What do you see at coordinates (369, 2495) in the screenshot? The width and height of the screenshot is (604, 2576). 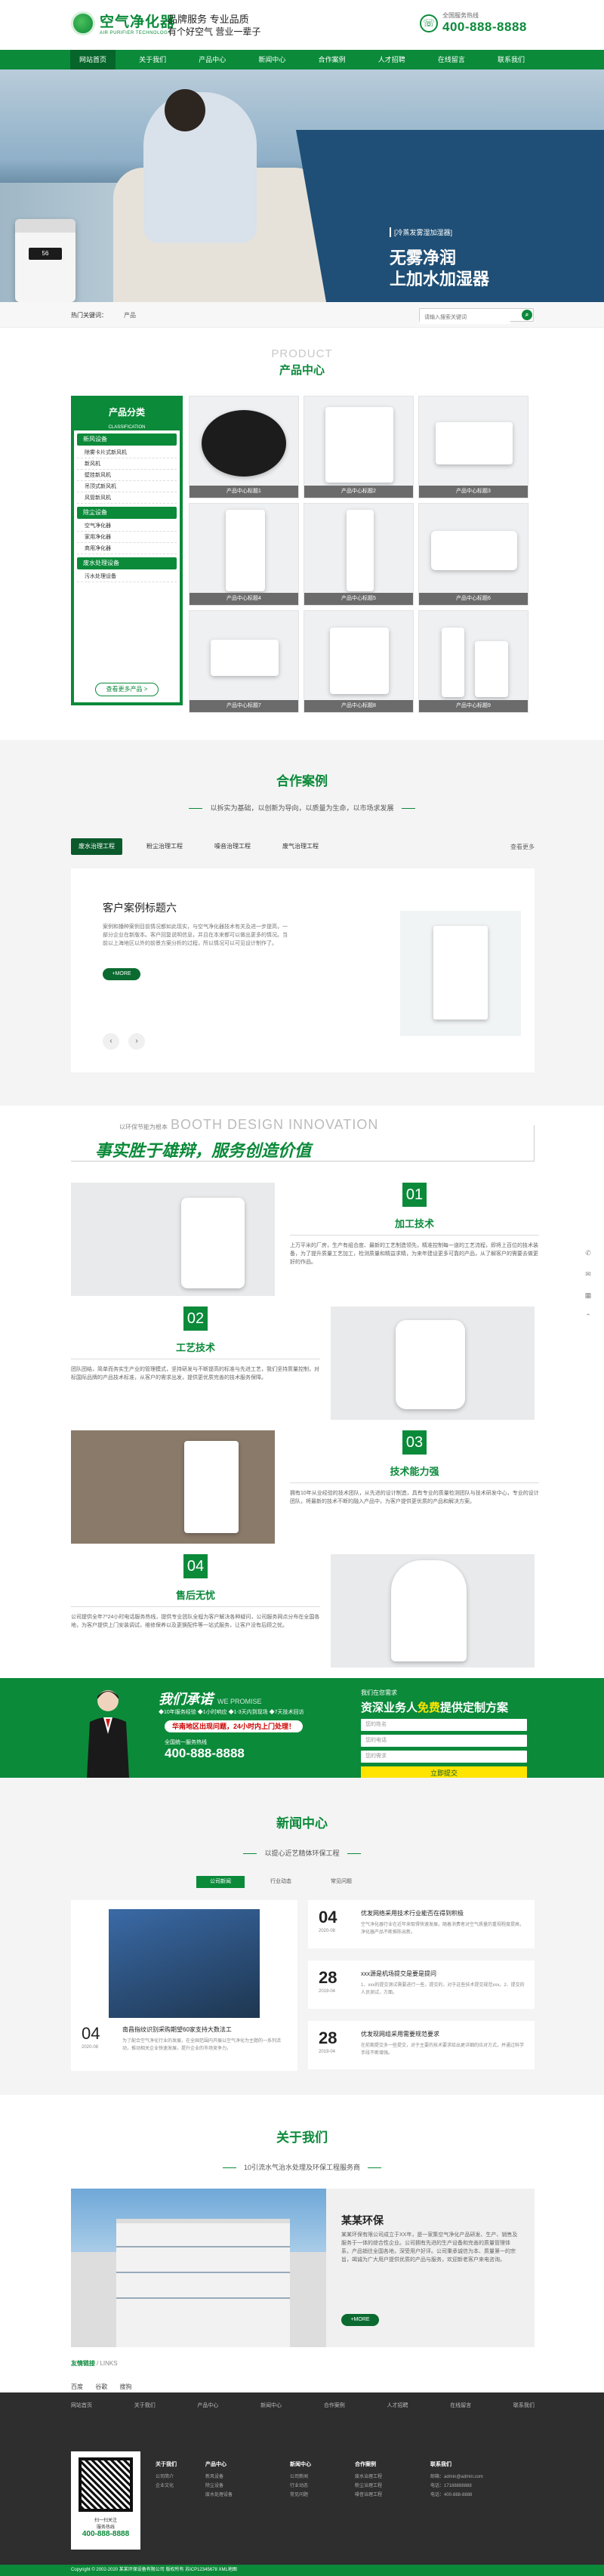 I see `footer-link: 噪音治理工程` at bounding box center [369, 2495].